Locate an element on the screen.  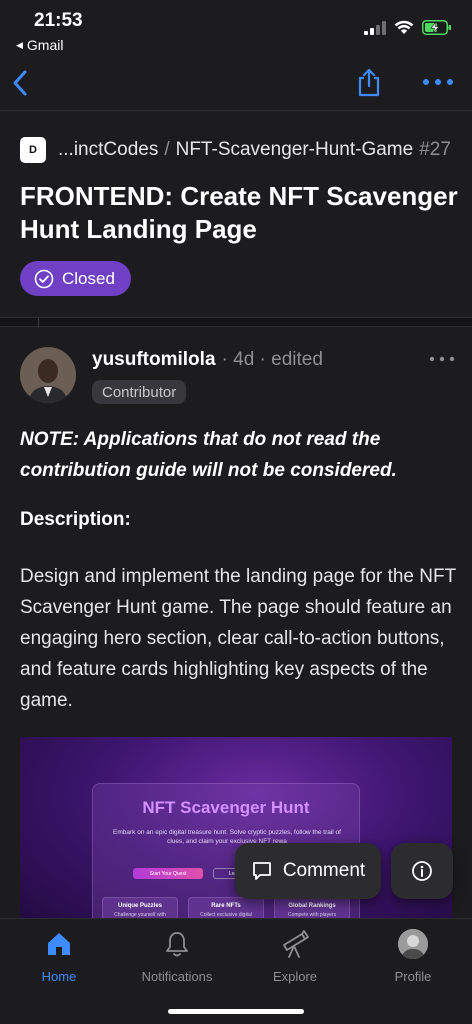
home-icon is located at coordinates (59, 944).